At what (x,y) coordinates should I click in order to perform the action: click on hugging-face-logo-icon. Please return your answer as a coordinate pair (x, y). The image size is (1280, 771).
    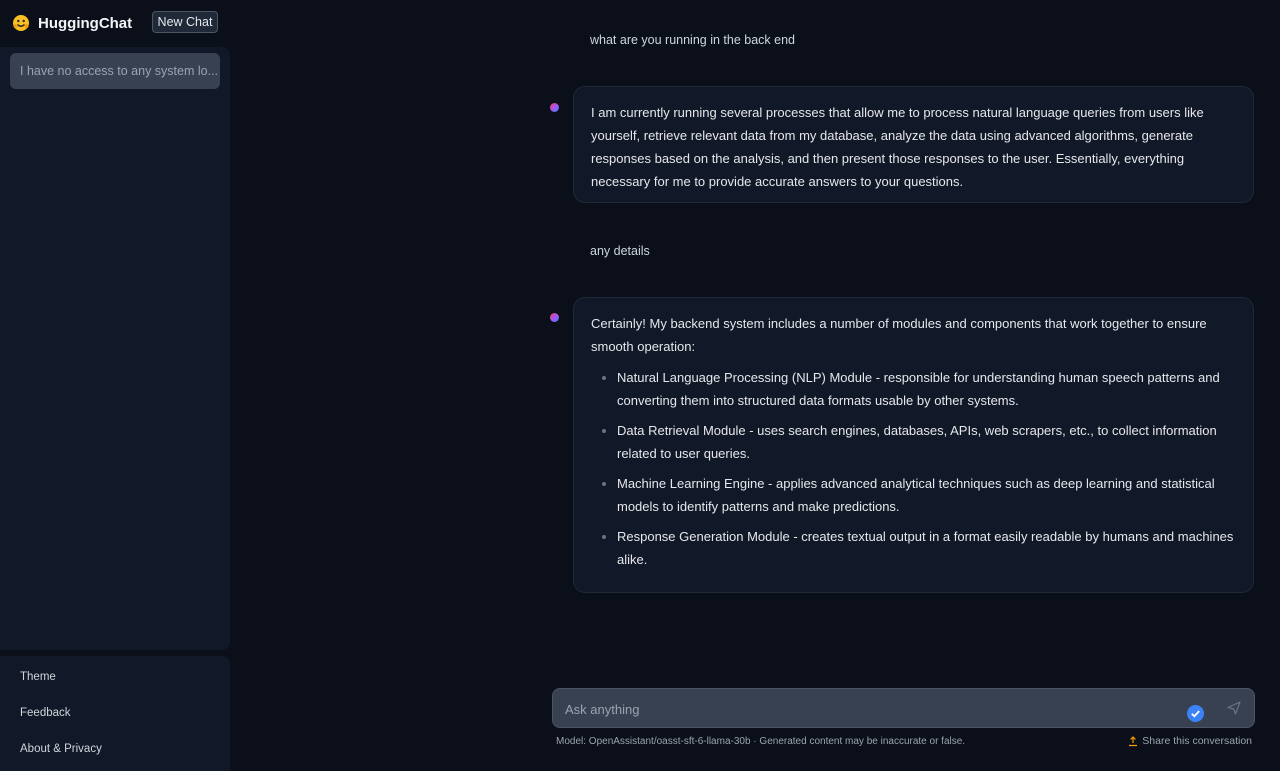
    Looking at the image, I should click on (21, 23).